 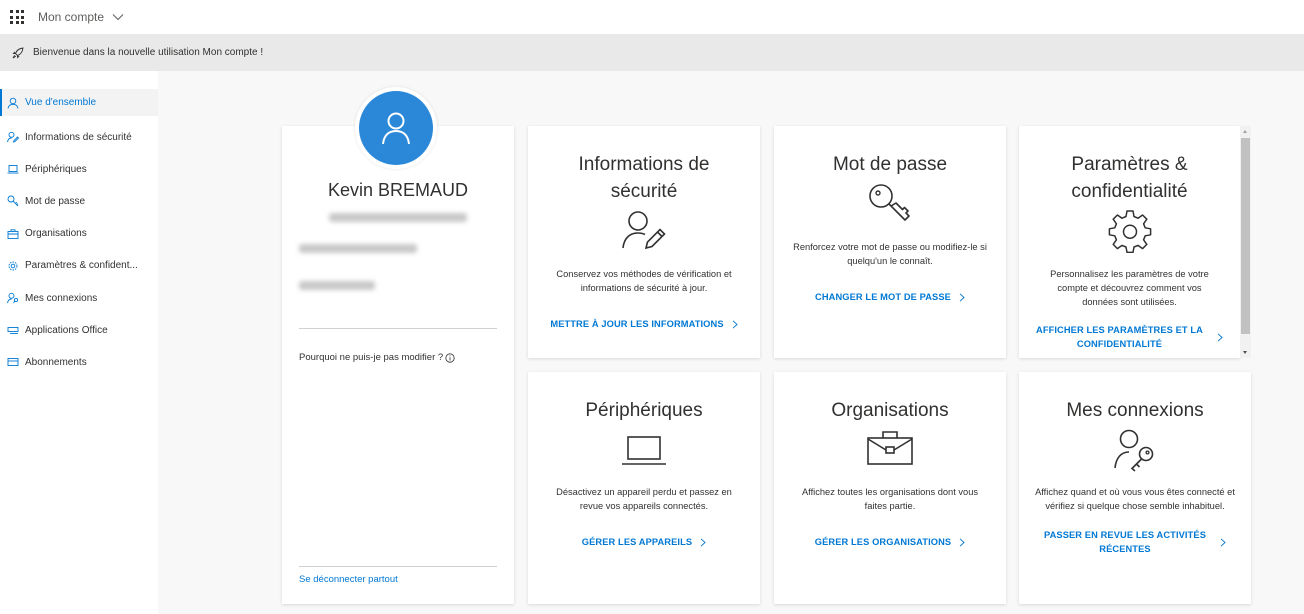 I want to click on link-label: CHANGER LE MOT DE PASSE, so click(x=883, y=297).